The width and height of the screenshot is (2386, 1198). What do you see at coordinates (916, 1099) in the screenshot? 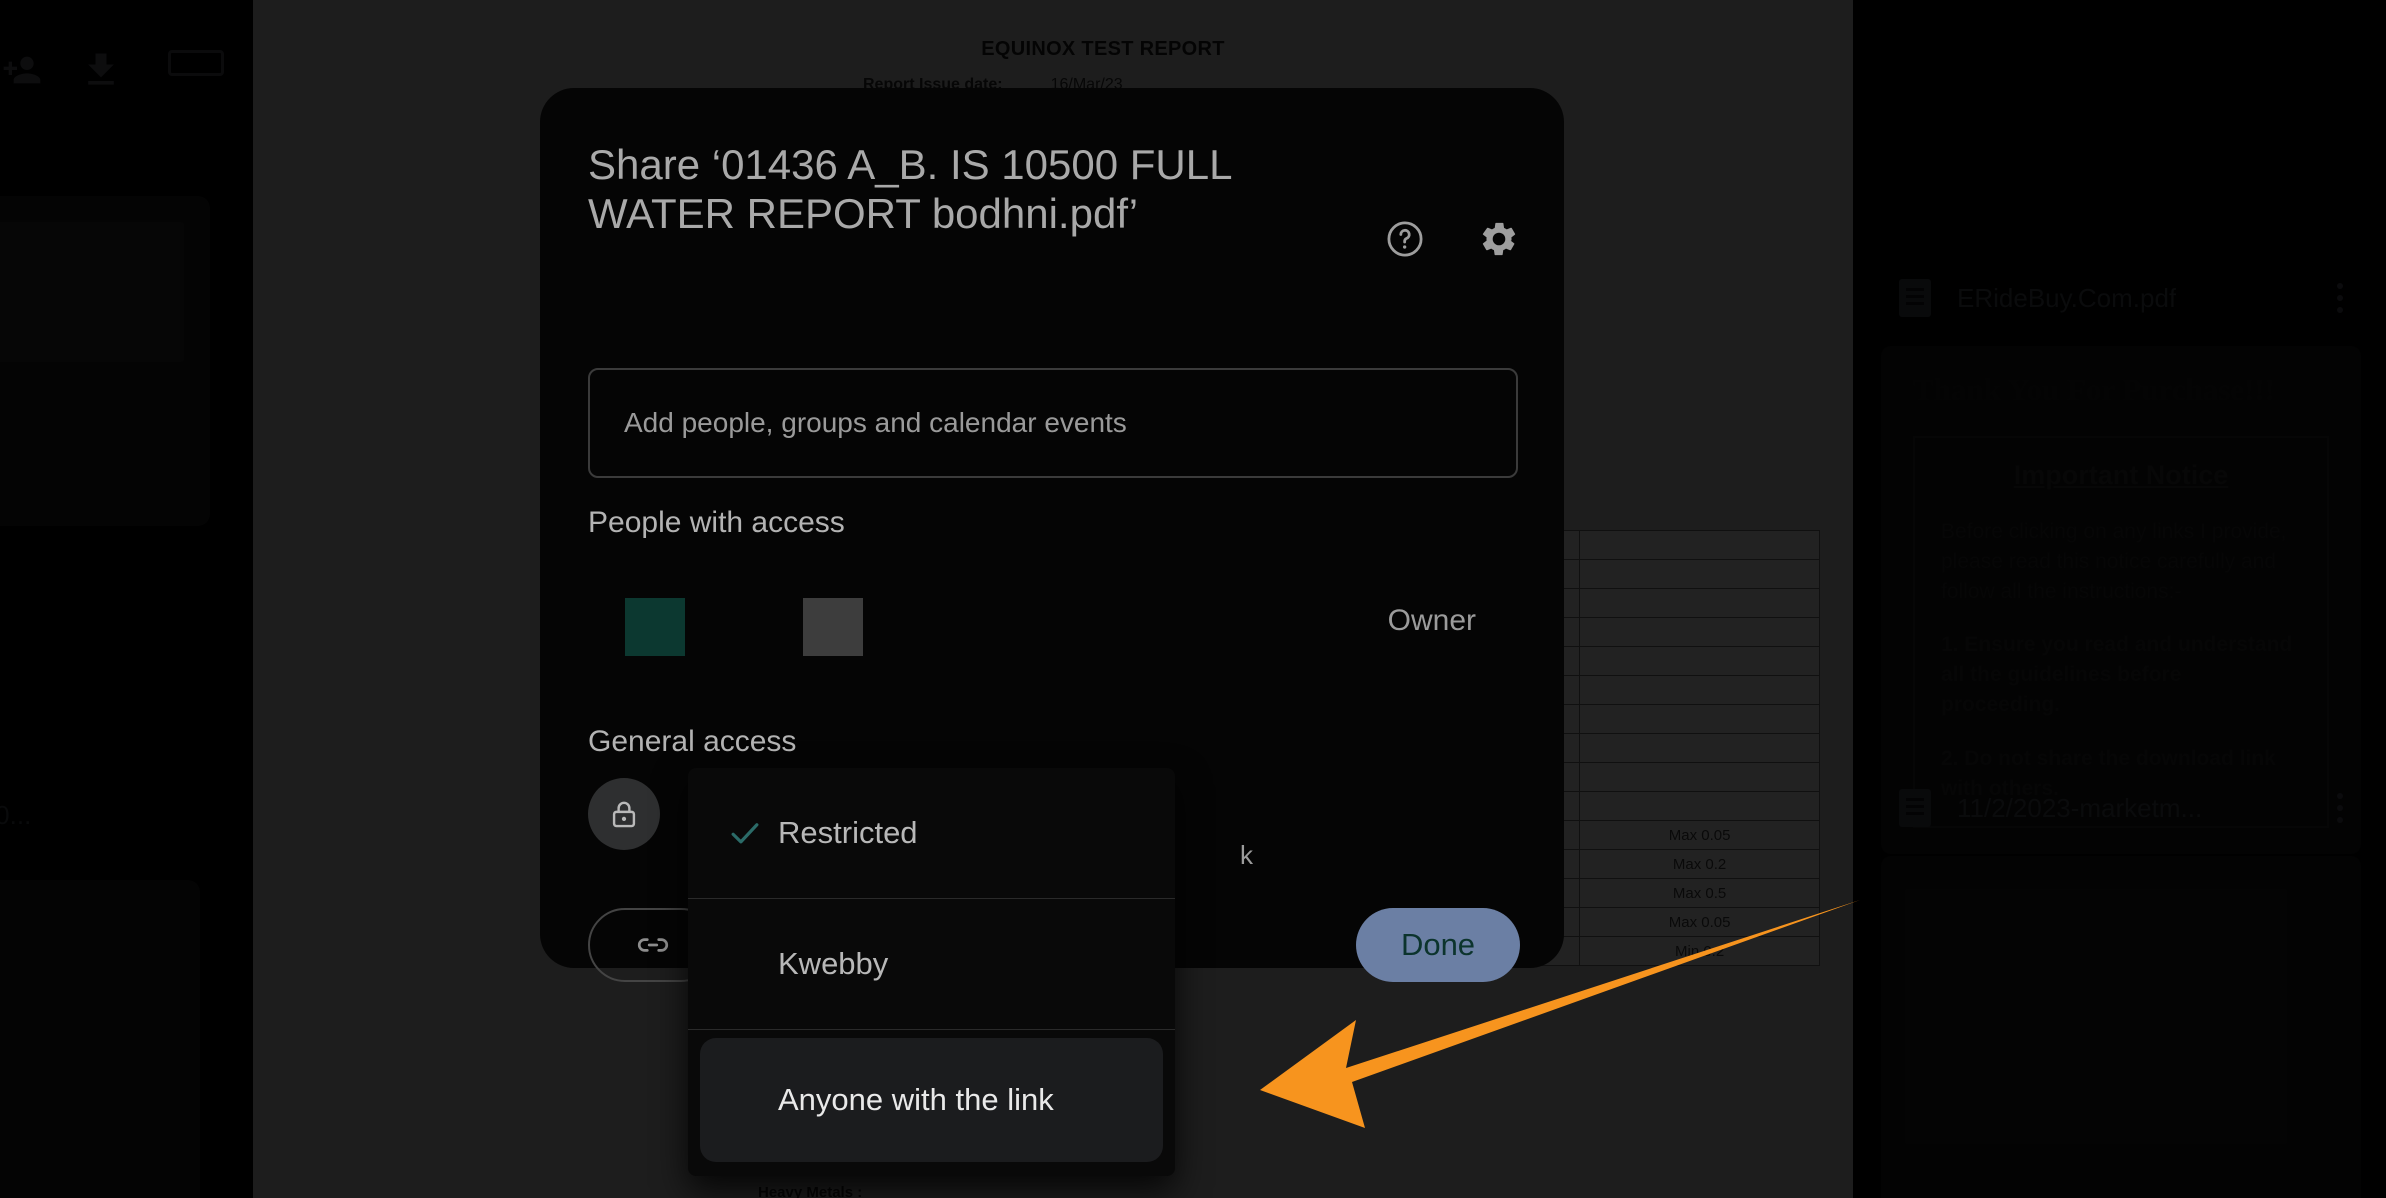
I see `menu-item-label: Anyone with the link` at bounding box center [916, 1099].